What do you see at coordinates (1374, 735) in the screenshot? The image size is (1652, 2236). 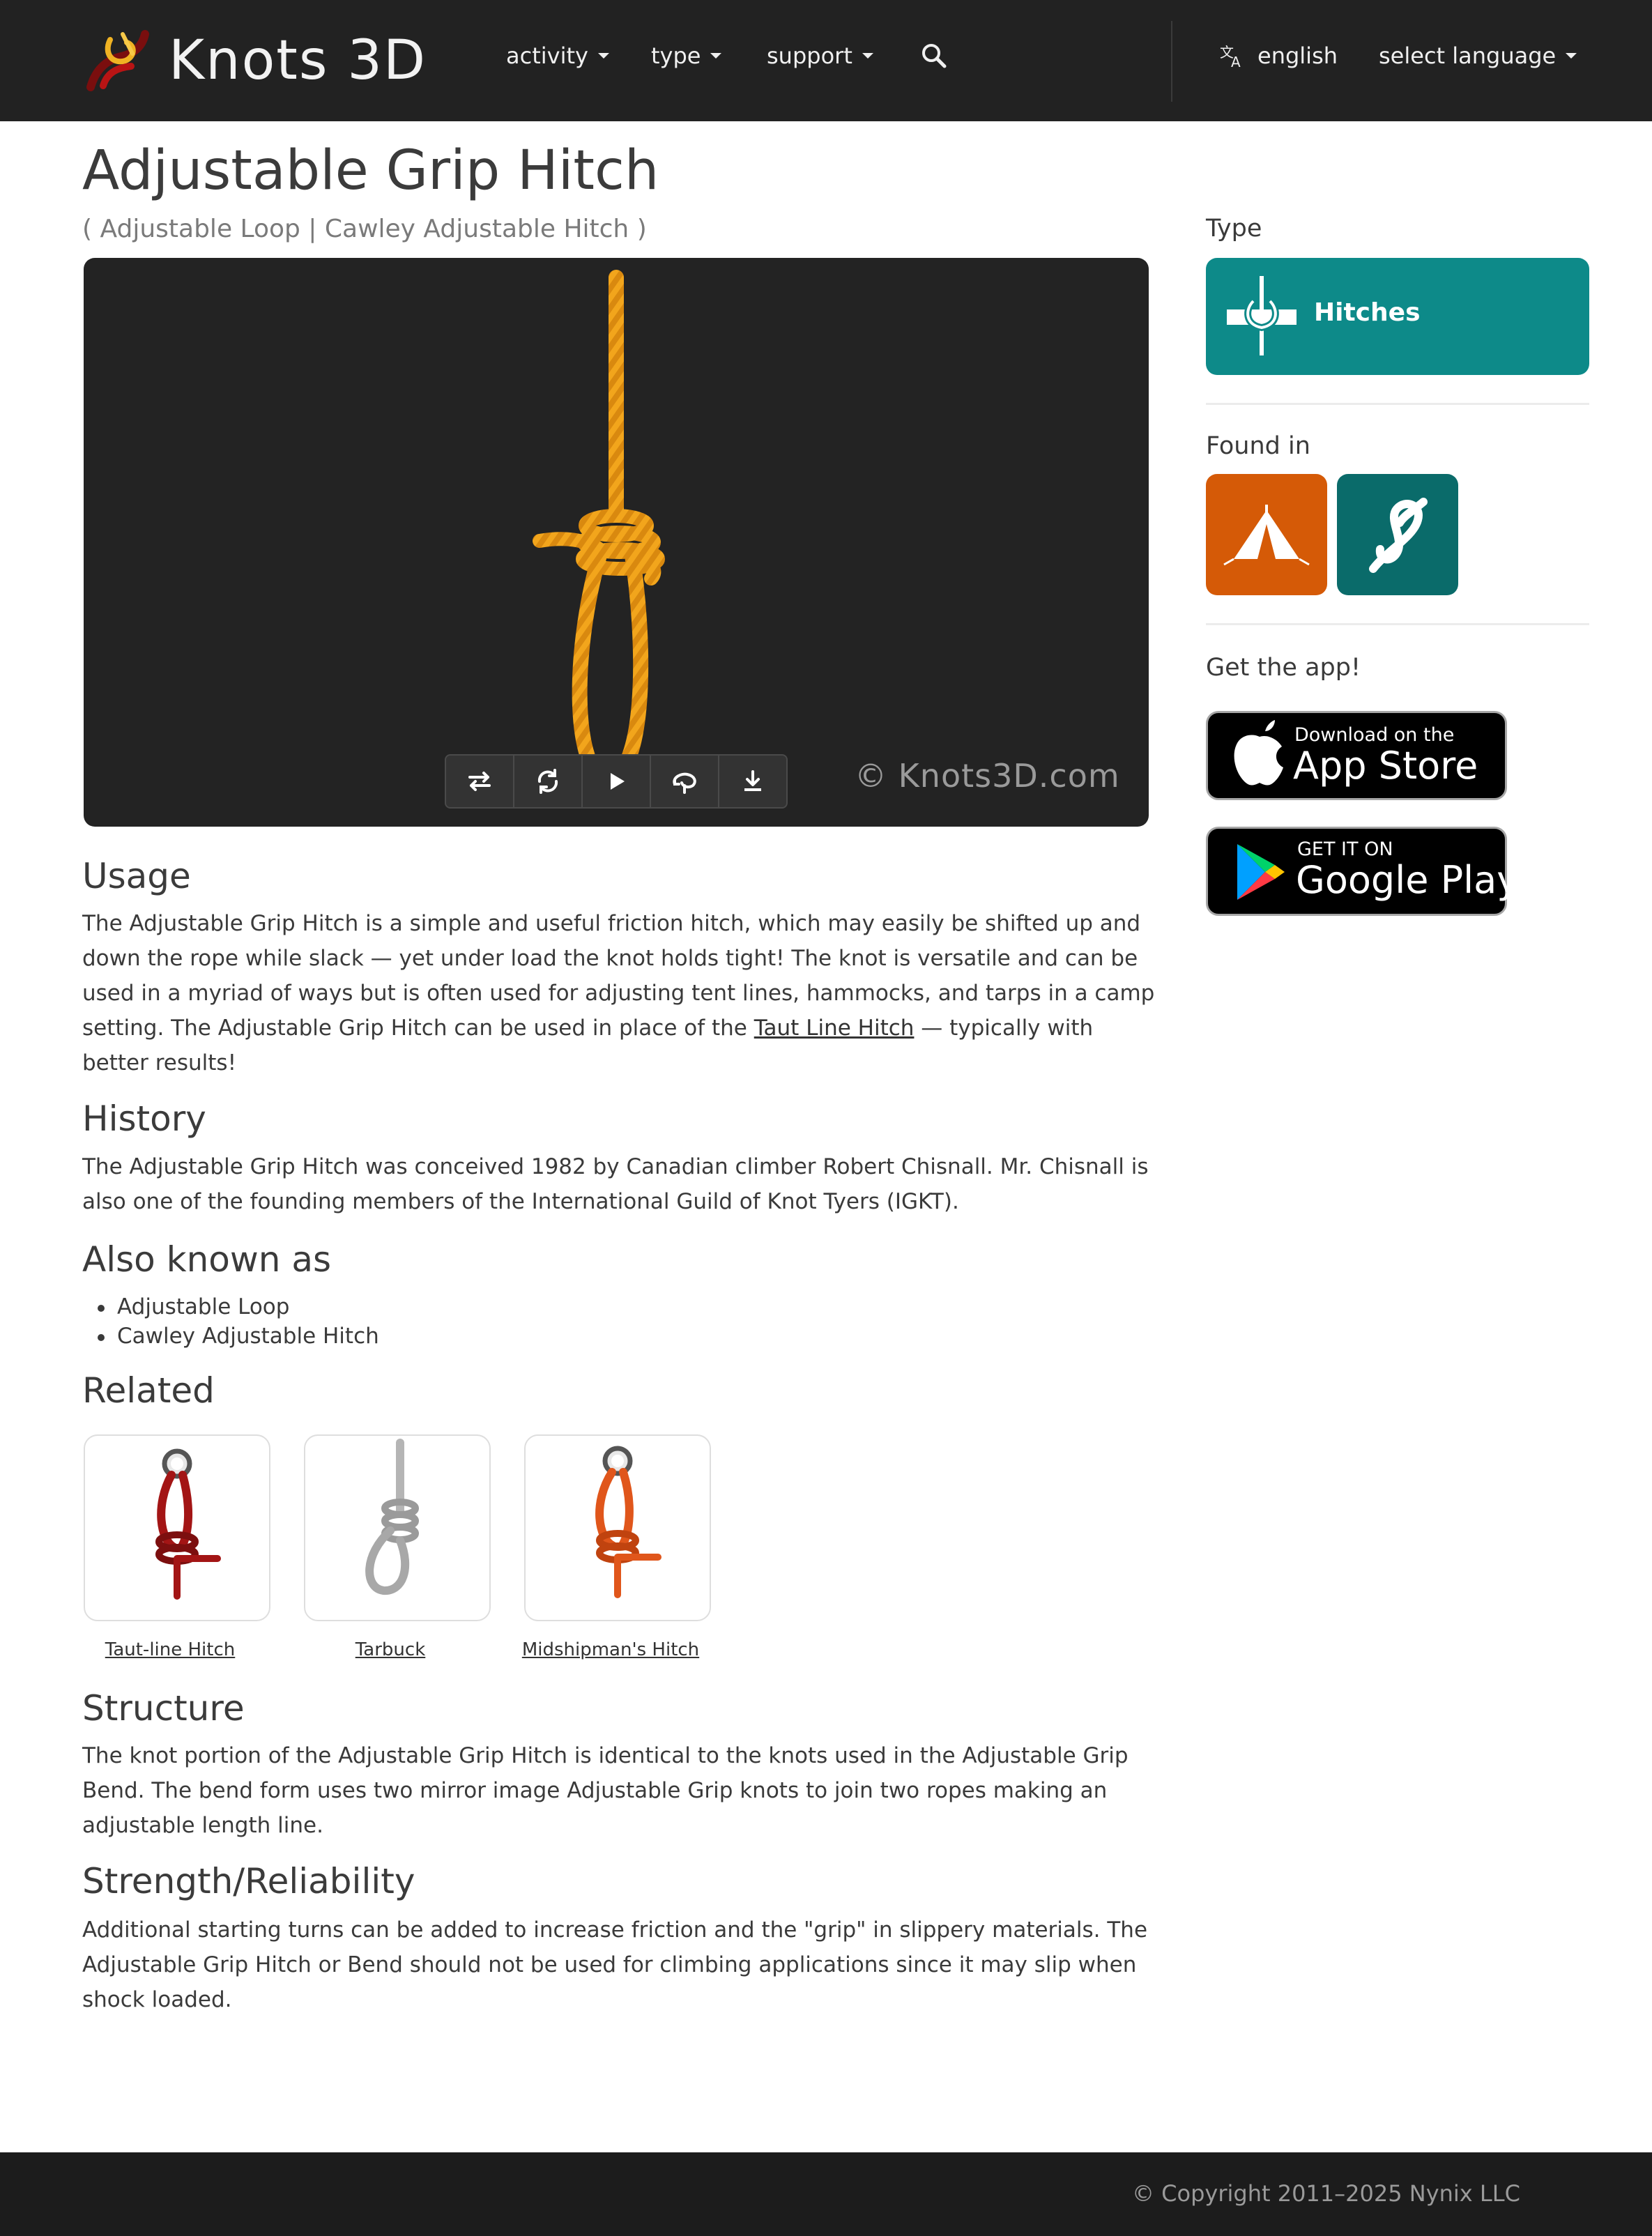 I see `app-store-small-text: Download on the` at bounding box center [1374, 735].